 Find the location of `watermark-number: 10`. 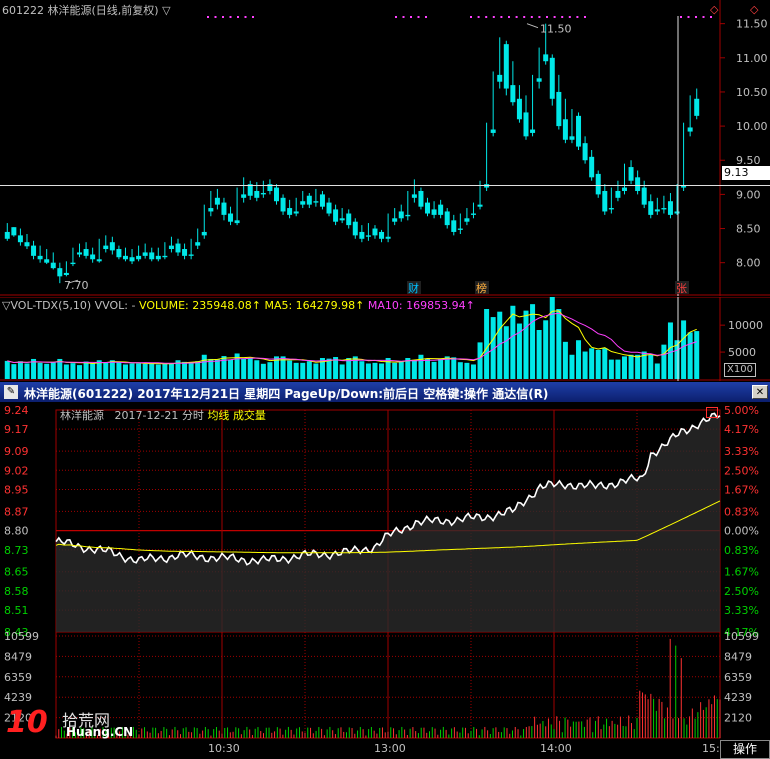

watermark-number: 10 is located at coordinates (27, 722).